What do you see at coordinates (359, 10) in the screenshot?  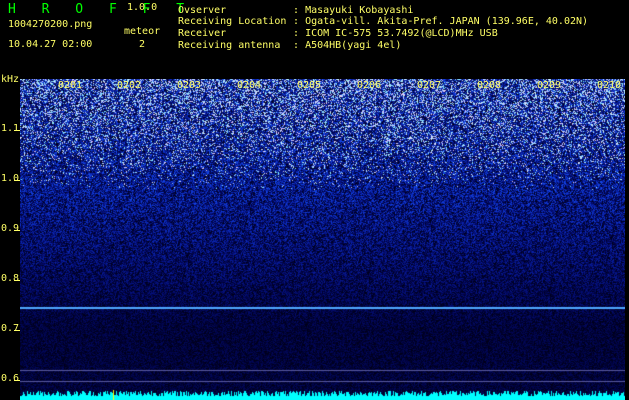 I see `info-value: Masayuki Kobayashi` at bounding box center [359, 10].